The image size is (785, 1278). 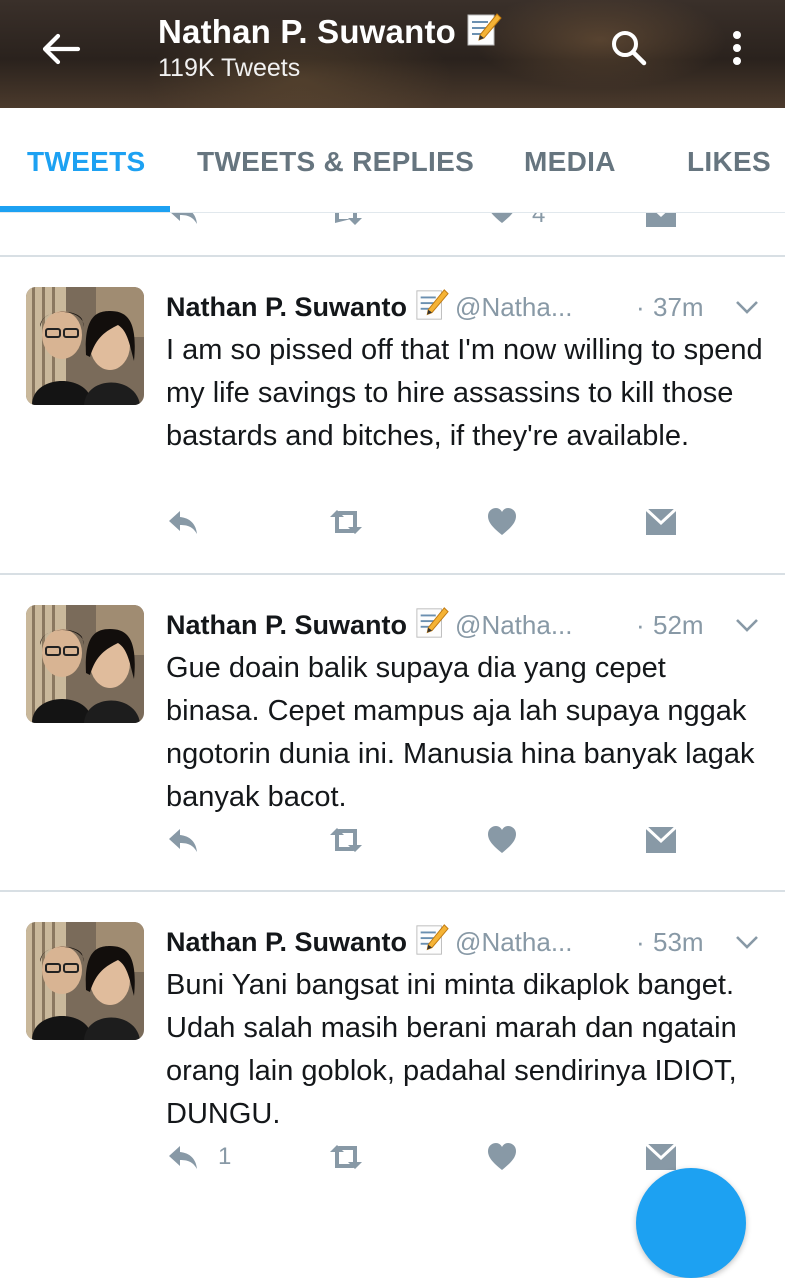 I want to click on more-vert-icon, so click(x=737, y=48).